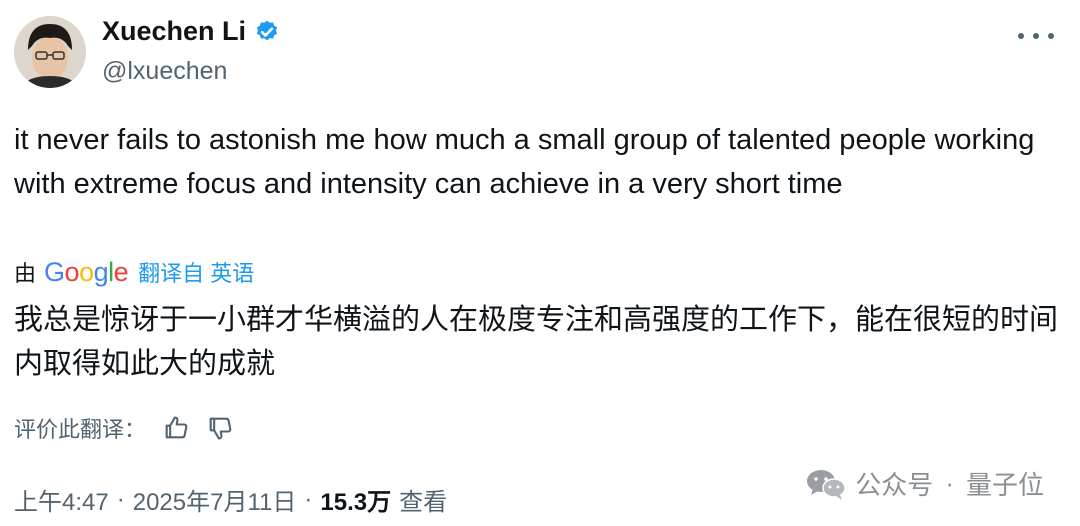  I want to click on watermark-source: 公众号, so click(894, 485).